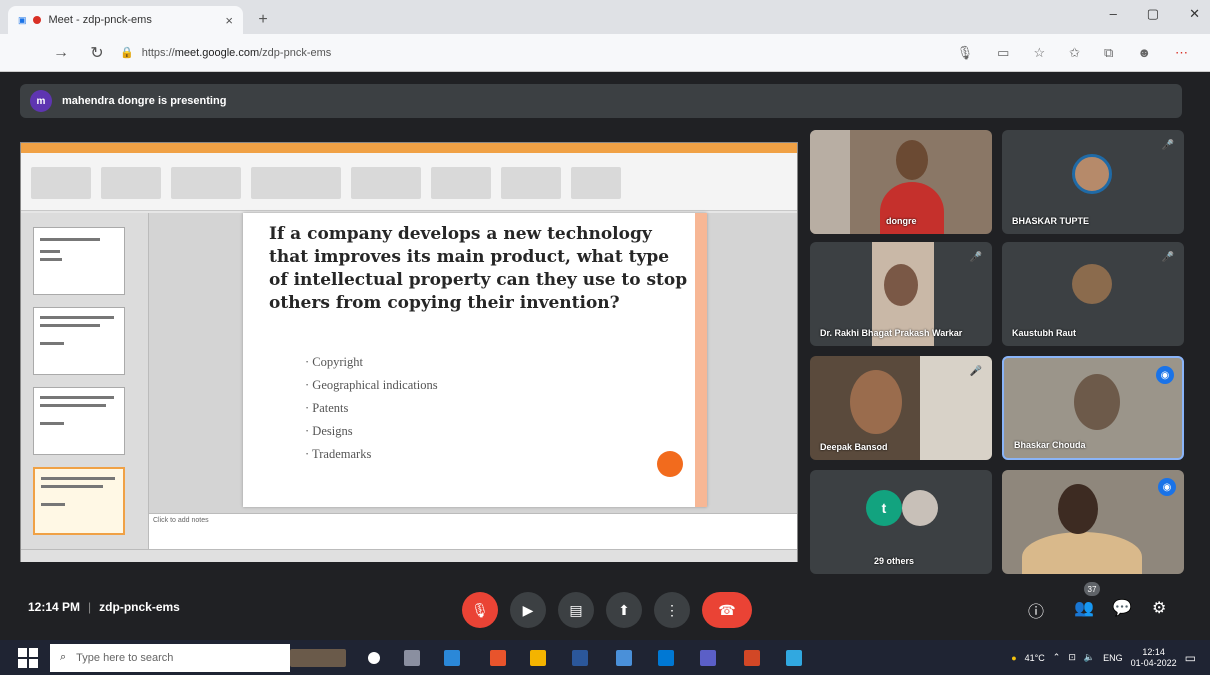  What do you see at coordinates (473, 531) in the screenshot?
I see `notes-pane: Click to add notes` at bounding box center [473, 531].